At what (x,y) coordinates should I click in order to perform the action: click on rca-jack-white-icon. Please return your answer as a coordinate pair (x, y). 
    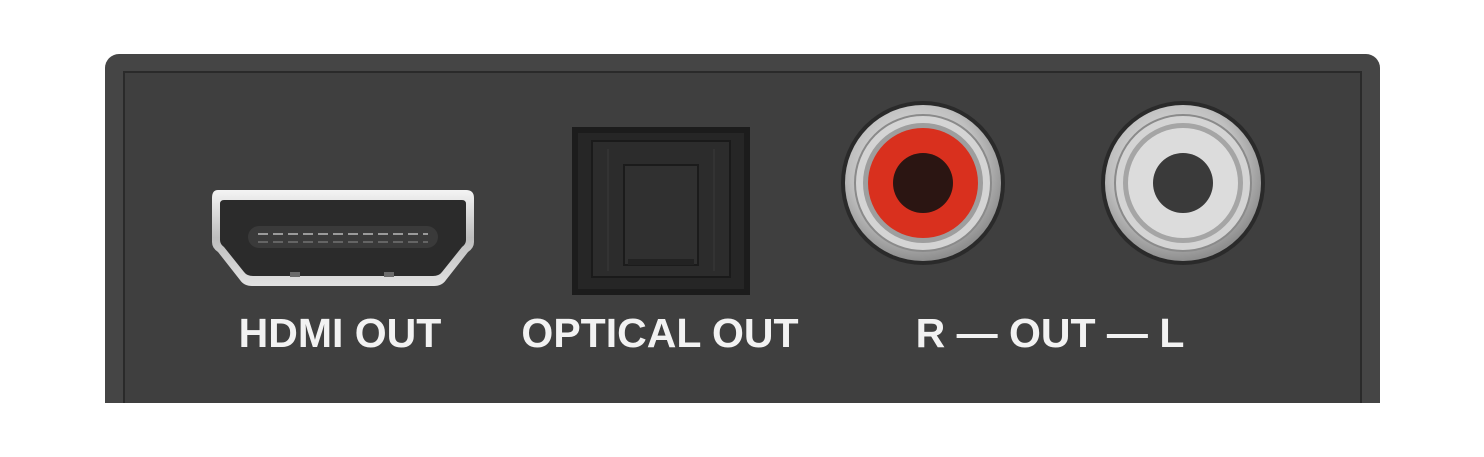
    Looking at the image, I should click on (1183, 183).